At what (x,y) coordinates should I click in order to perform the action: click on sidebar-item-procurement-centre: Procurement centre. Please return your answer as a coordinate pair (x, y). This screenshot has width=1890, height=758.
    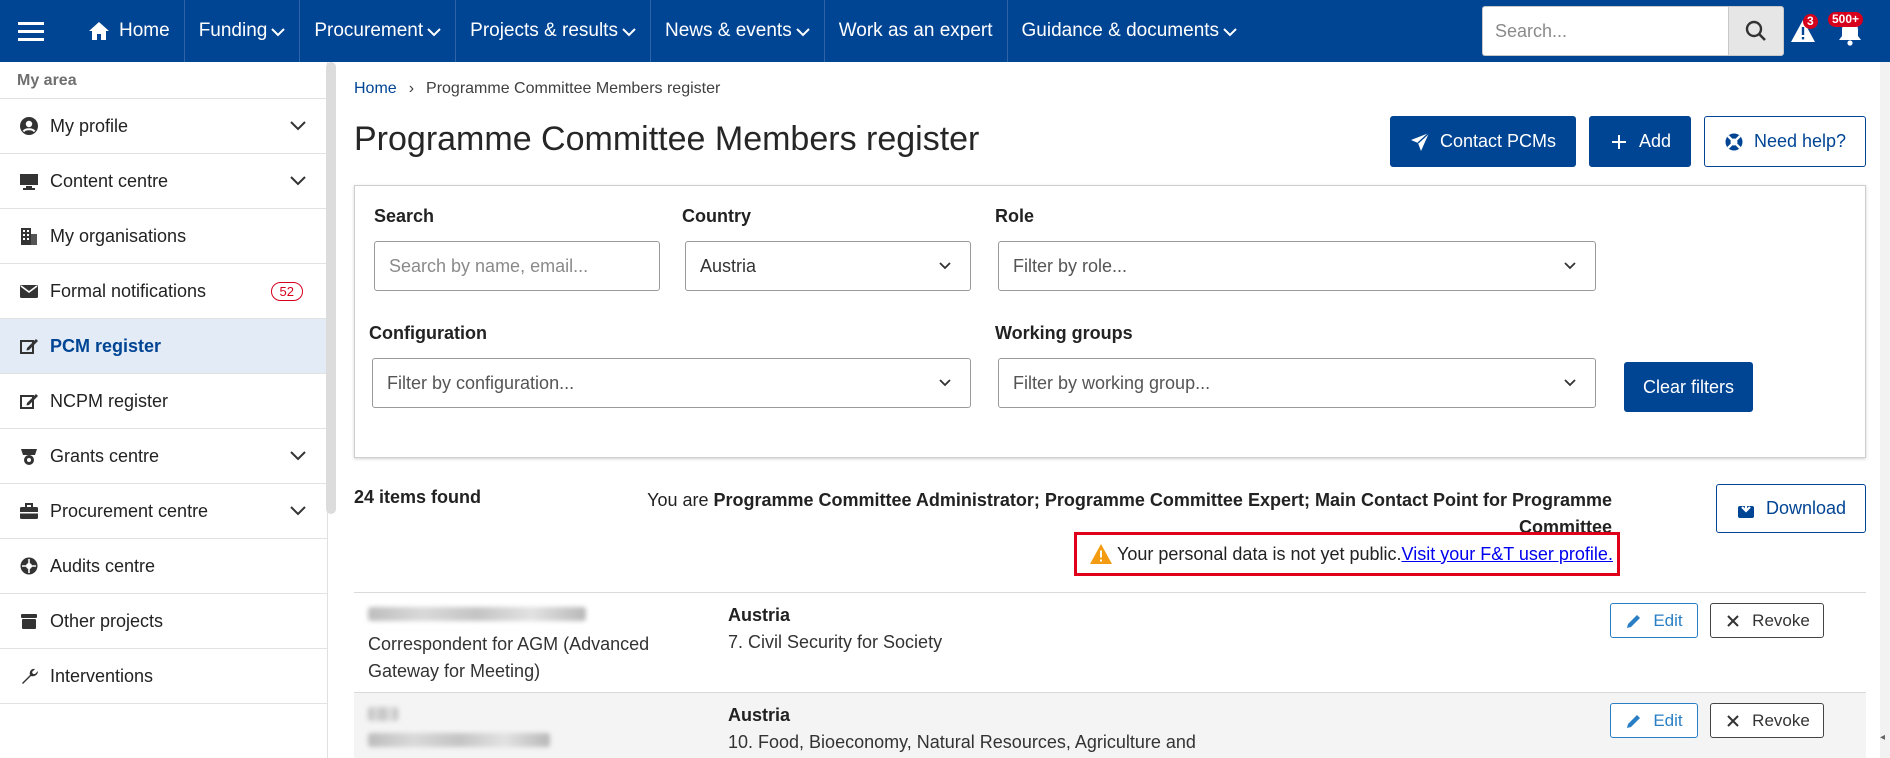
    Looking at the image, I should click on (163, 511).